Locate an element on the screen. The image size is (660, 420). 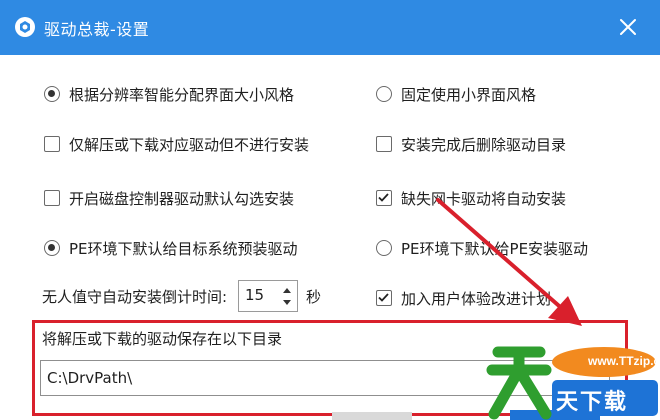
option-pe-preinstall-target: PE环境下默认给目标系统预装驱动 is located at coordinates (171, 248).